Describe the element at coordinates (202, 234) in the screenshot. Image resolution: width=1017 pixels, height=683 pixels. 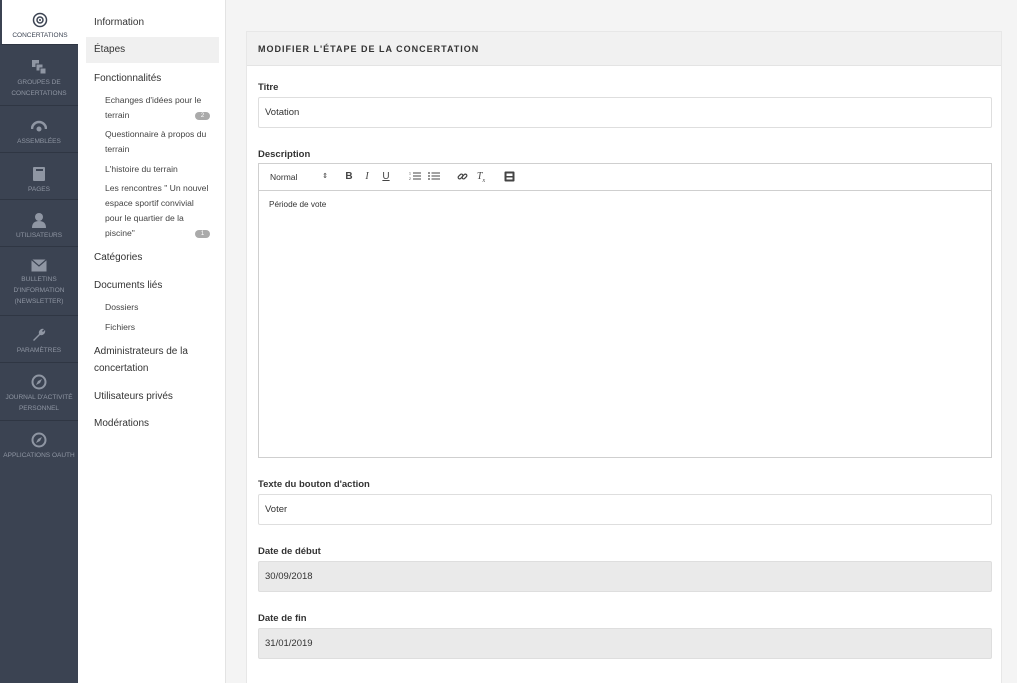
I see `count-badge: 1` at that location.